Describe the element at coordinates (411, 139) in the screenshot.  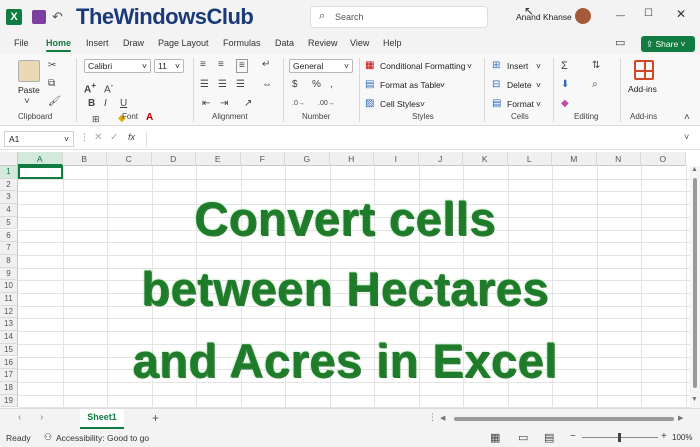
I see `formula-input` at that location.